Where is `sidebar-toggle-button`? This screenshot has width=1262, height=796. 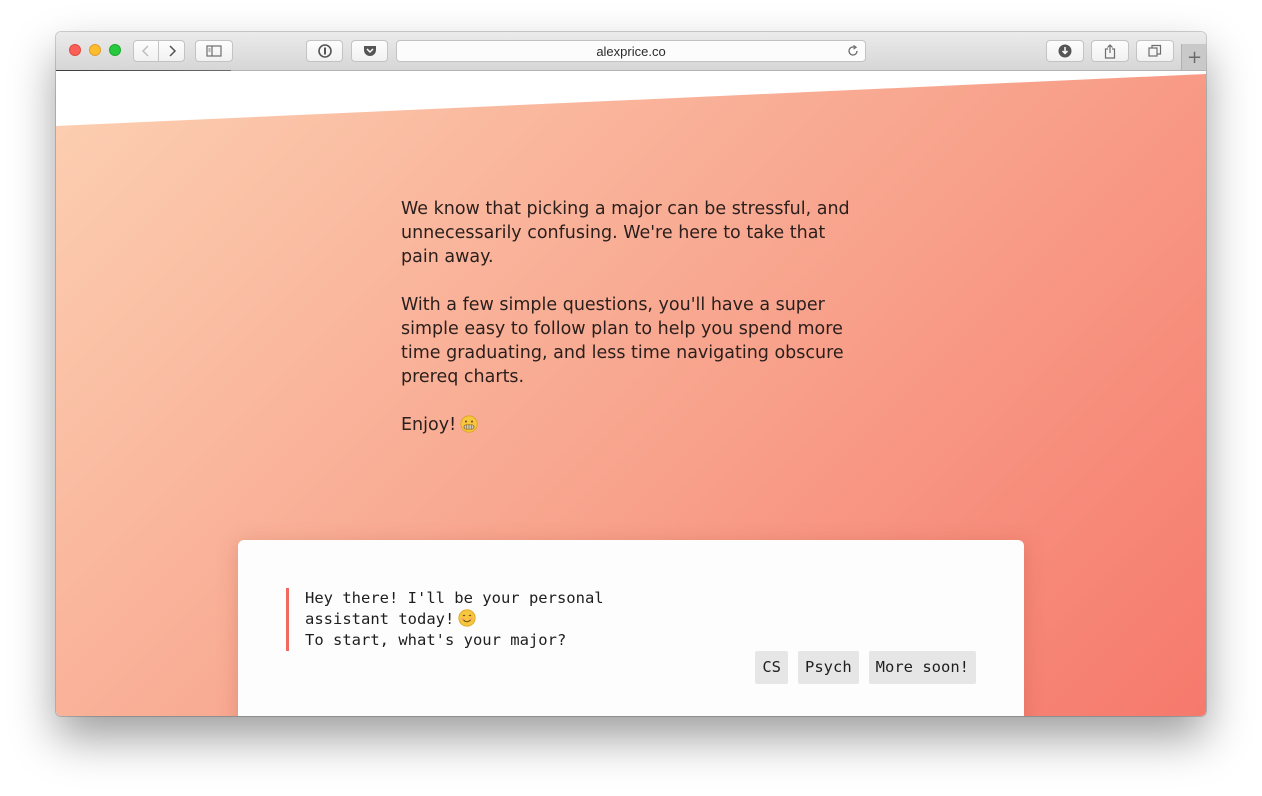 sidebar-toggle-button is located at coordinates (214, 51).